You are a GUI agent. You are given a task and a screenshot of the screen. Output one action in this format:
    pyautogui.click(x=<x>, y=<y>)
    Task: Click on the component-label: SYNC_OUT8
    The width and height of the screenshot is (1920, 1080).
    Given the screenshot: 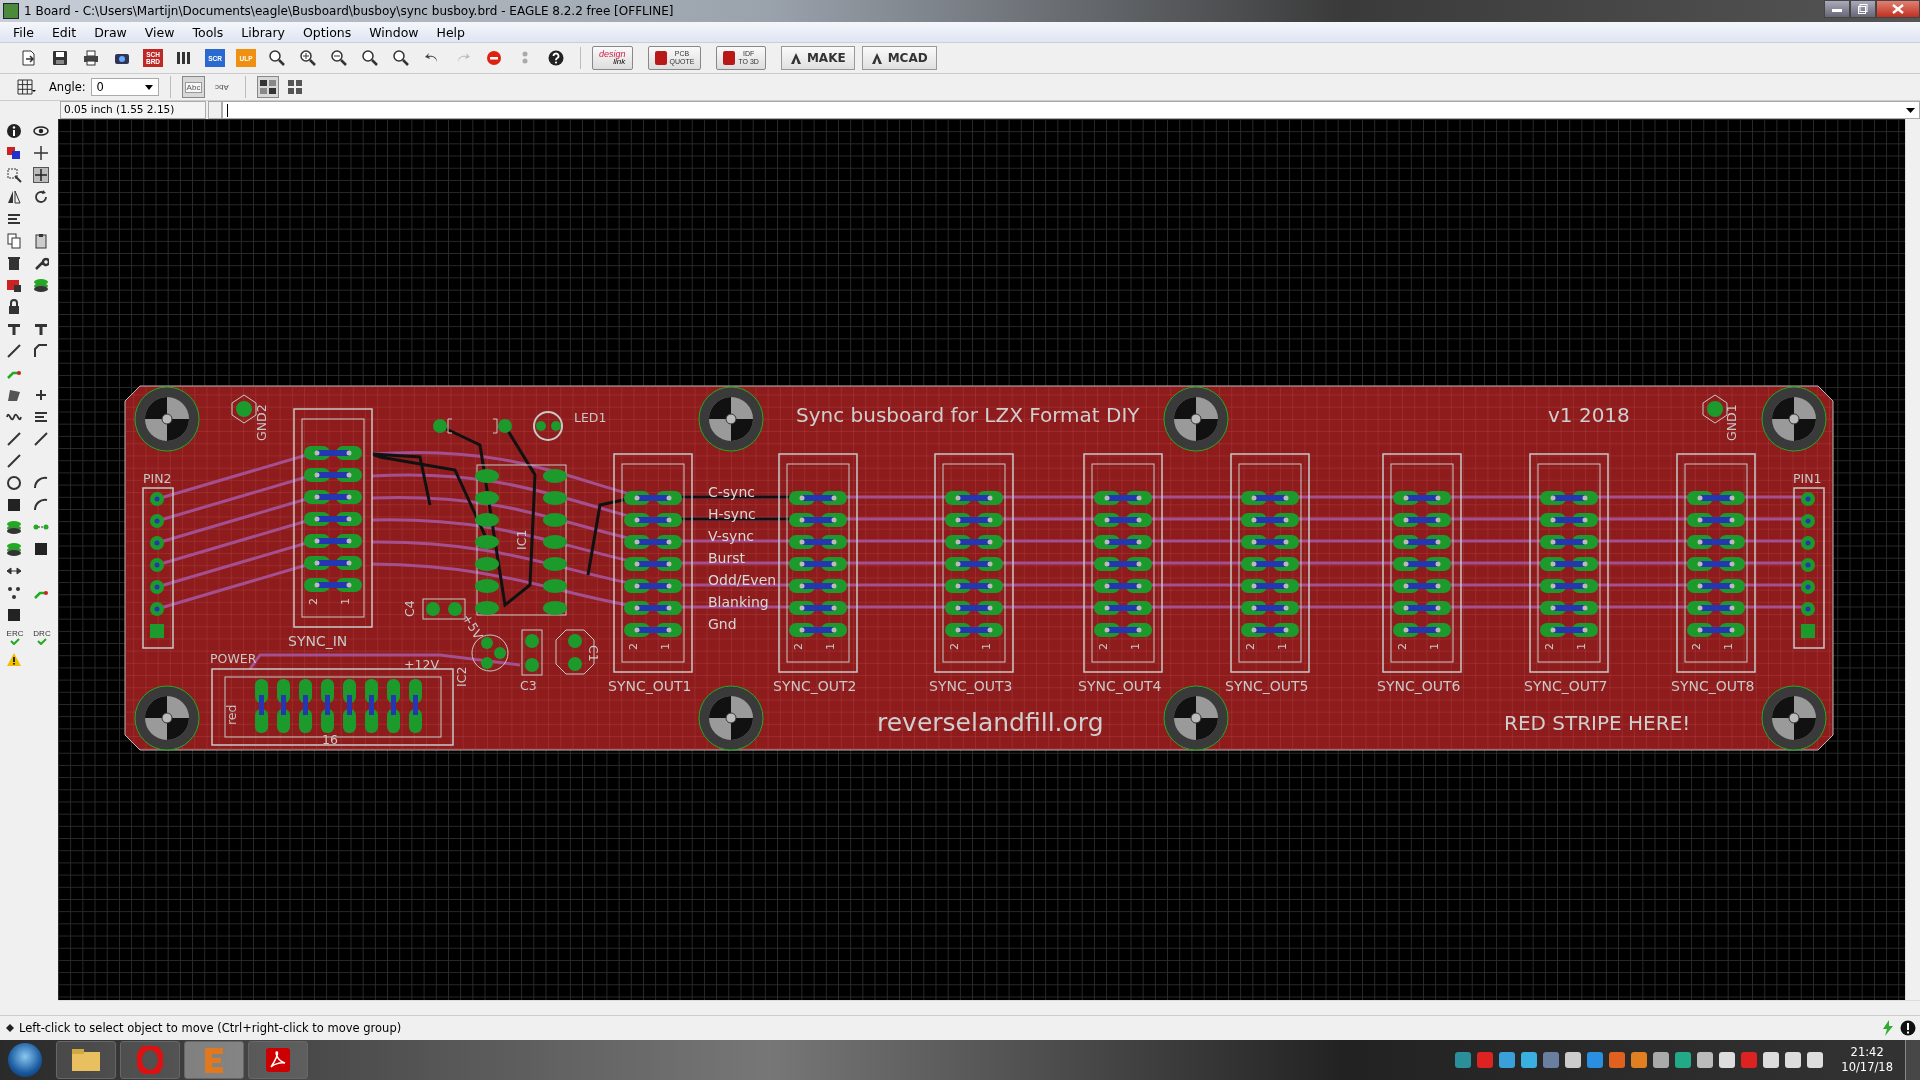 What is the action you would take?
    pyautogui.click(x=1713, y=686)
    